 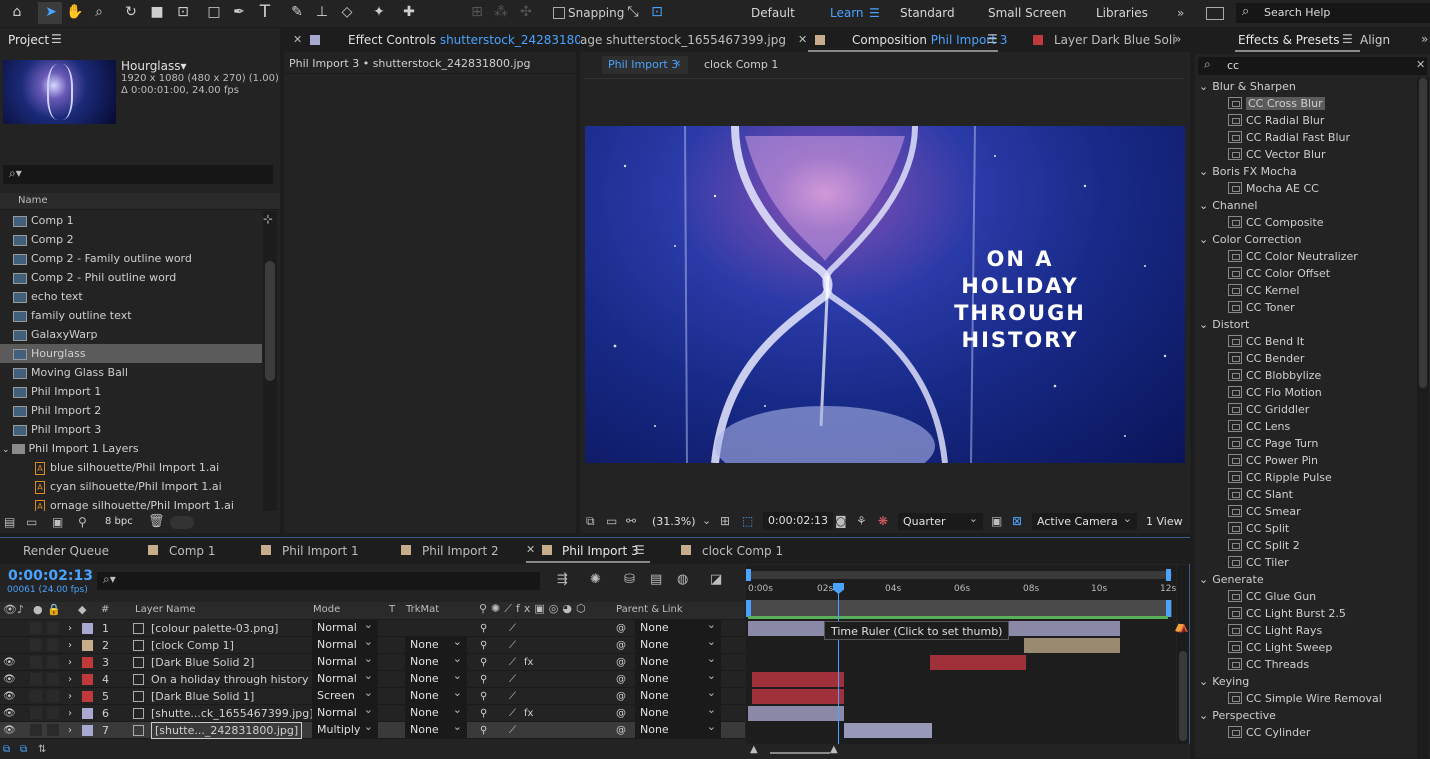 I want to click on zoom-in-icon: ▲, so click(x=834, y=749).